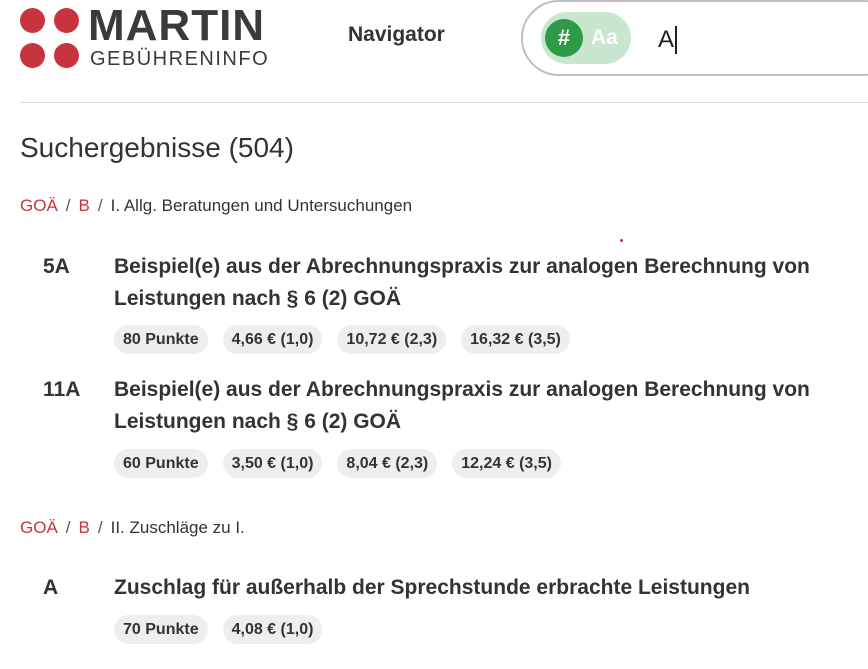  I want to click on navigator-link: Navigator, so click(396, 35).